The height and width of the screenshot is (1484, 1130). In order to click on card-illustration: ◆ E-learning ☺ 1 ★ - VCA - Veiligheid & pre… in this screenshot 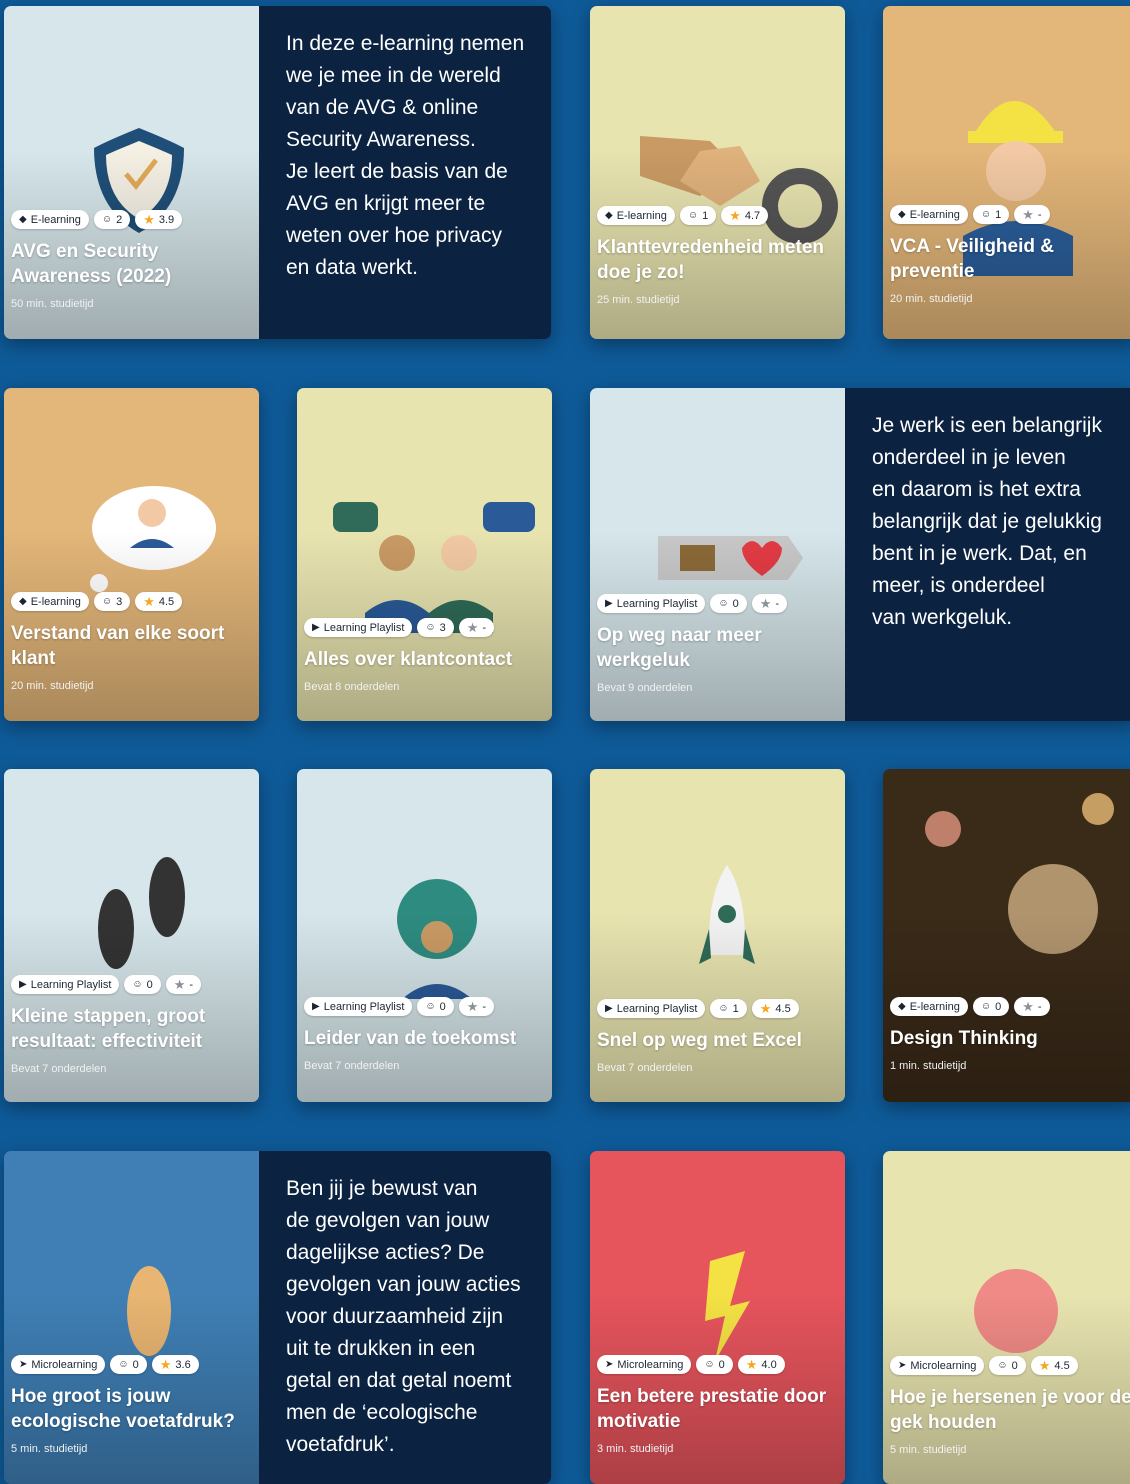, I will do `click(1006, 172)`.